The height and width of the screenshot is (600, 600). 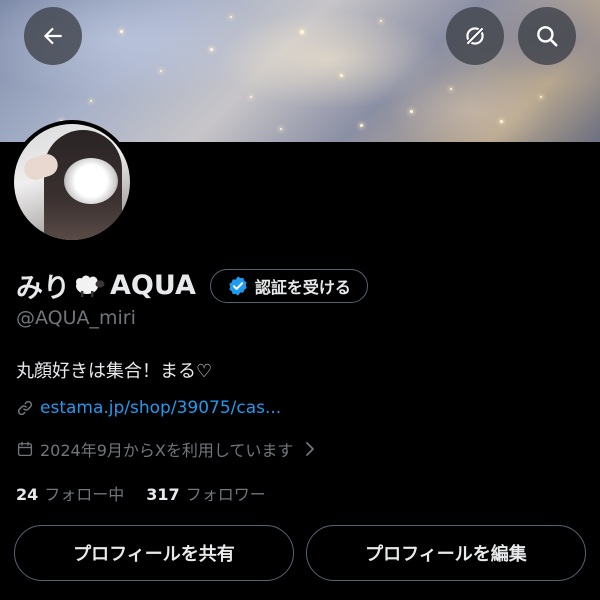 What do you see at coordinates (167, 450) in the screenshot?
I see `joined-date-text: 2024年9月からXを利用しています` at bounding box center [167, 450].